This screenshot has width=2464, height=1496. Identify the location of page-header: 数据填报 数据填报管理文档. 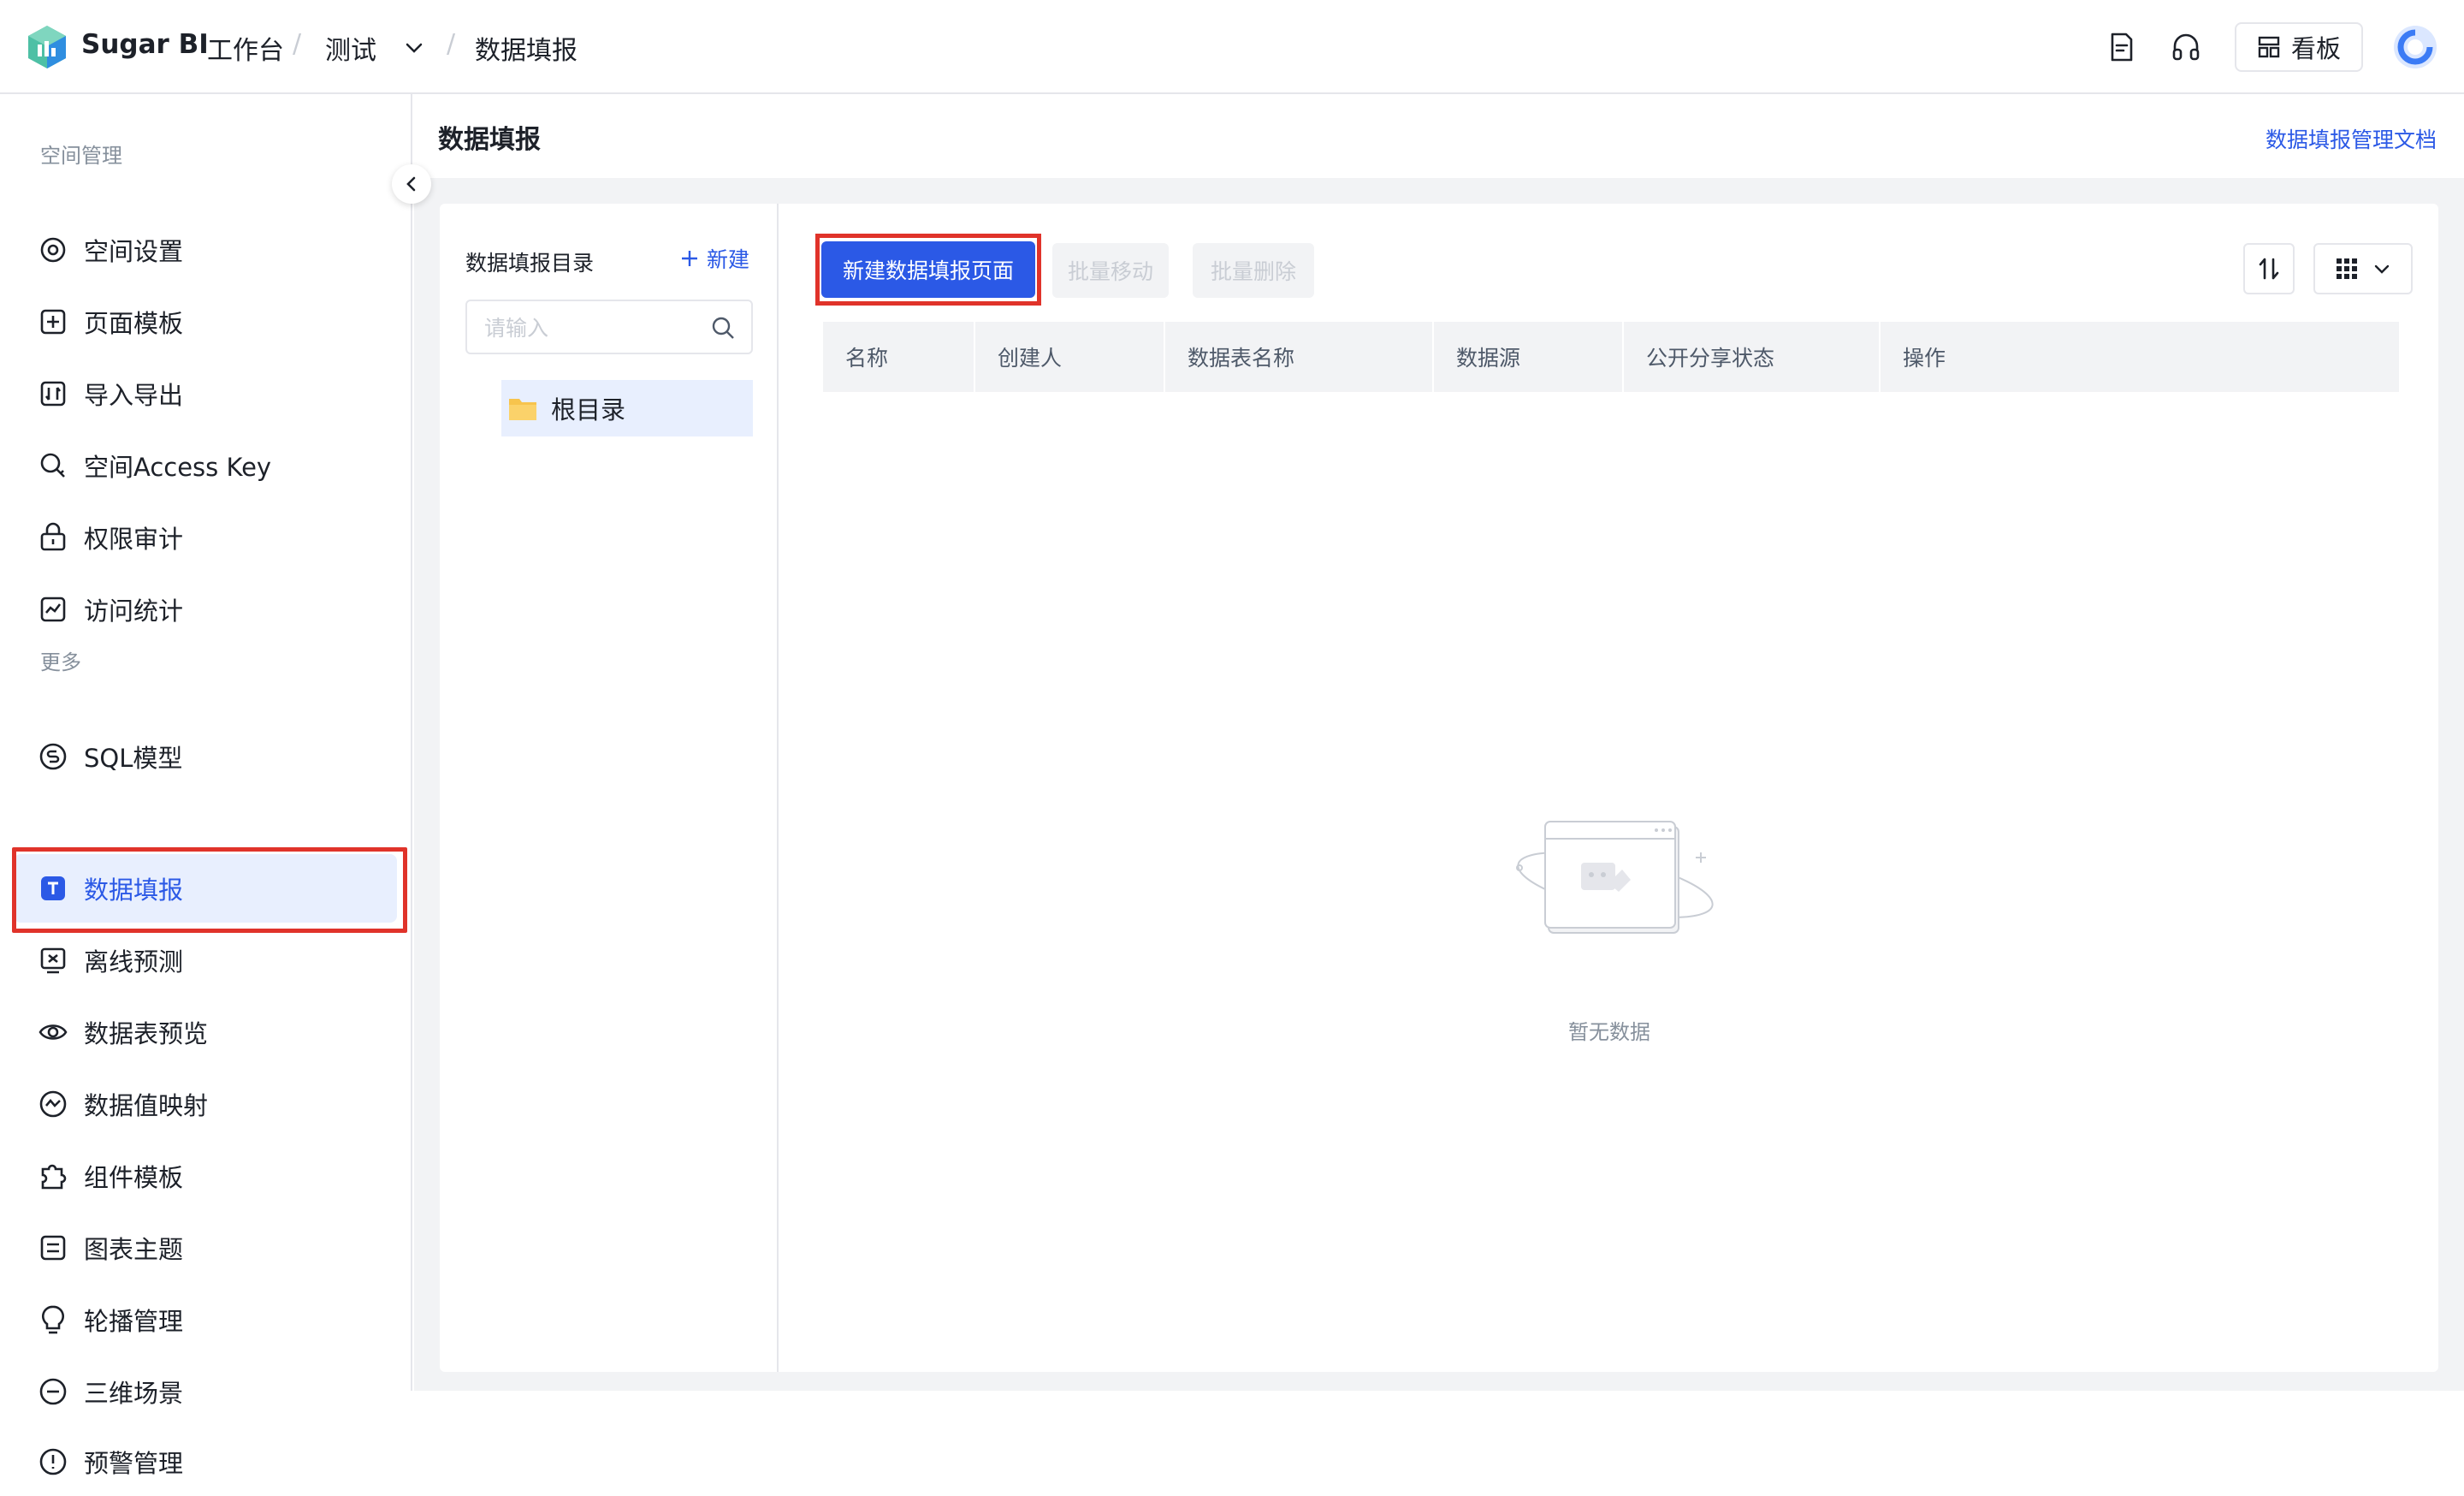
(1439, 136).